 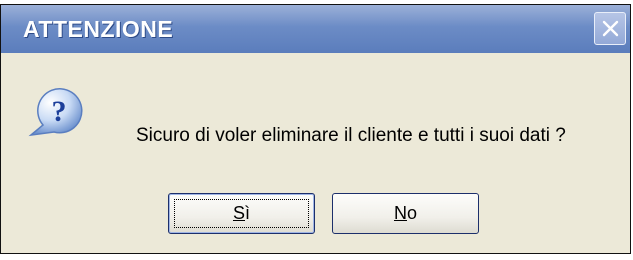 I want to click on close-button, so click(x=610, y=28).